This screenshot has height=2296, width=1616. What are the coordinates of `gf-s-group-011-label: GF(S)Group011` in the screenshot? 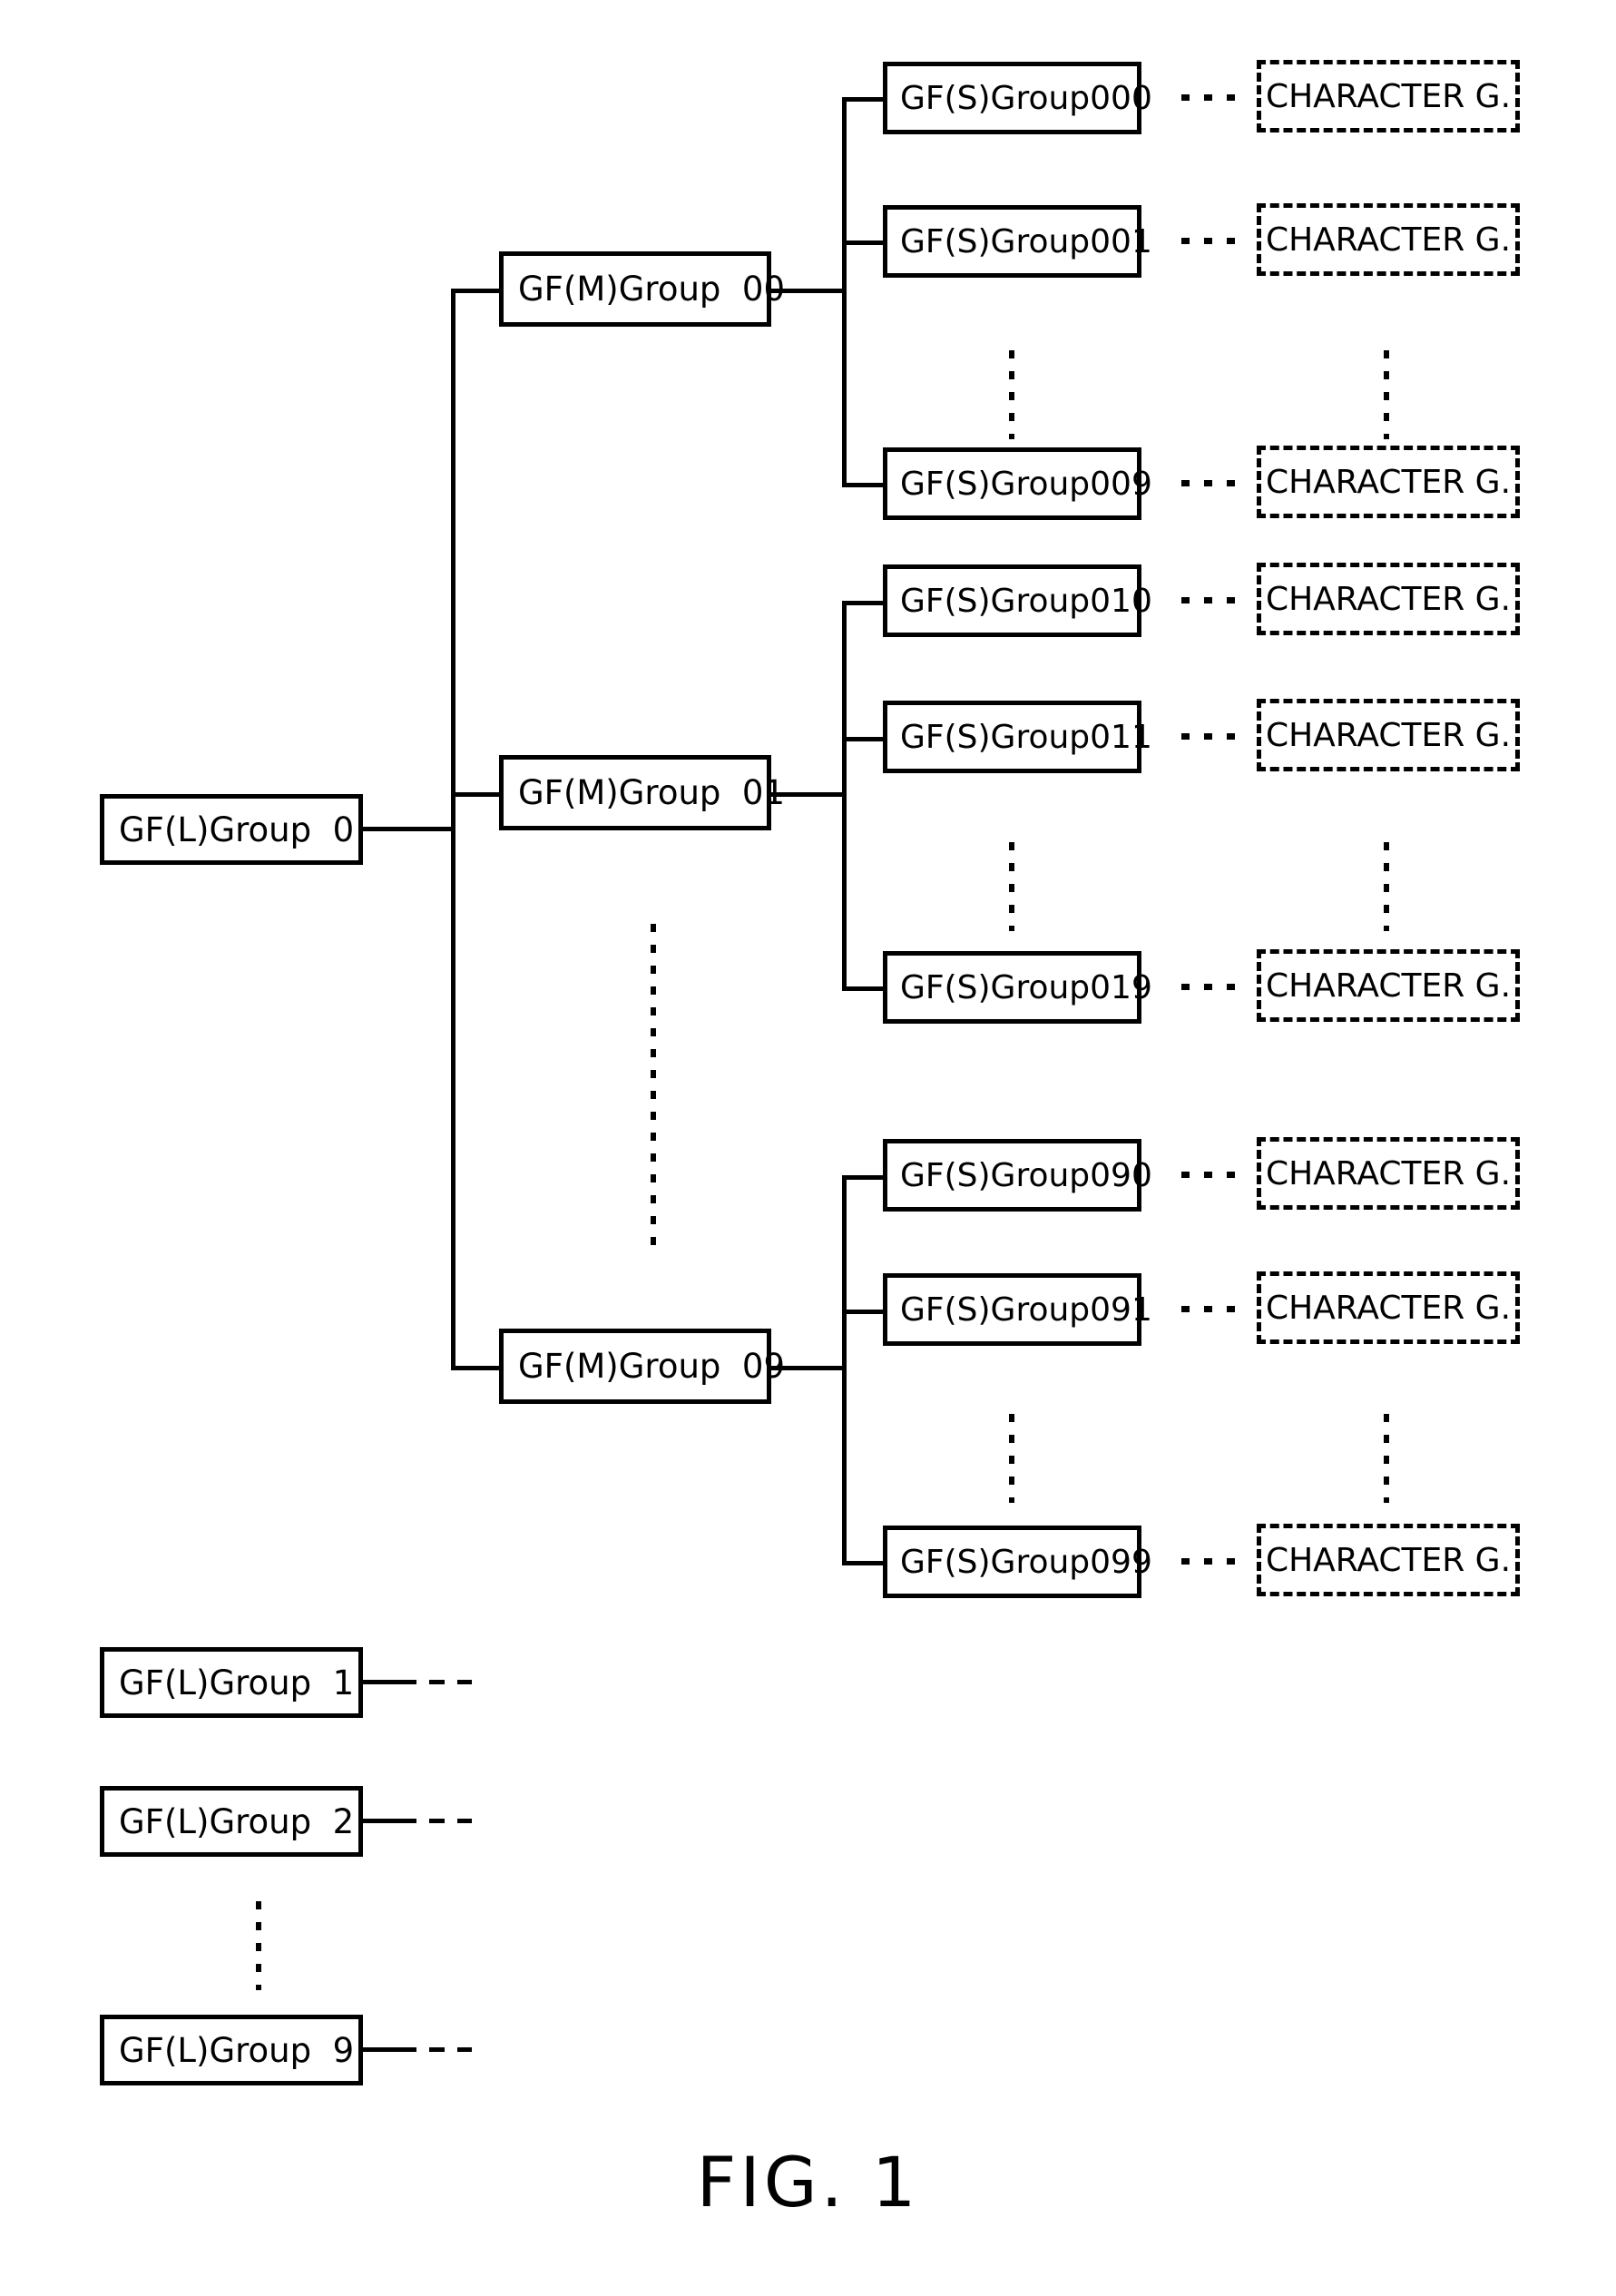 It's located at (1026, 737).